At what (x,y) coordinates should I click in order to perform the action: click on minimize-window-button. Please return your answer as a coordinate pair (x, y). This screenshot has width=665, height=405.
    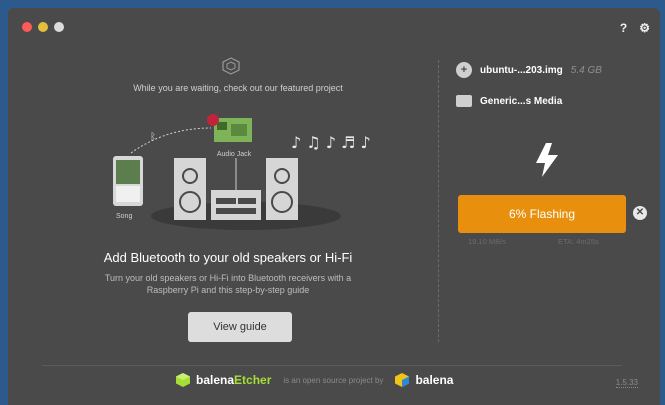
    Looking at the image, I should click on (43, 27).